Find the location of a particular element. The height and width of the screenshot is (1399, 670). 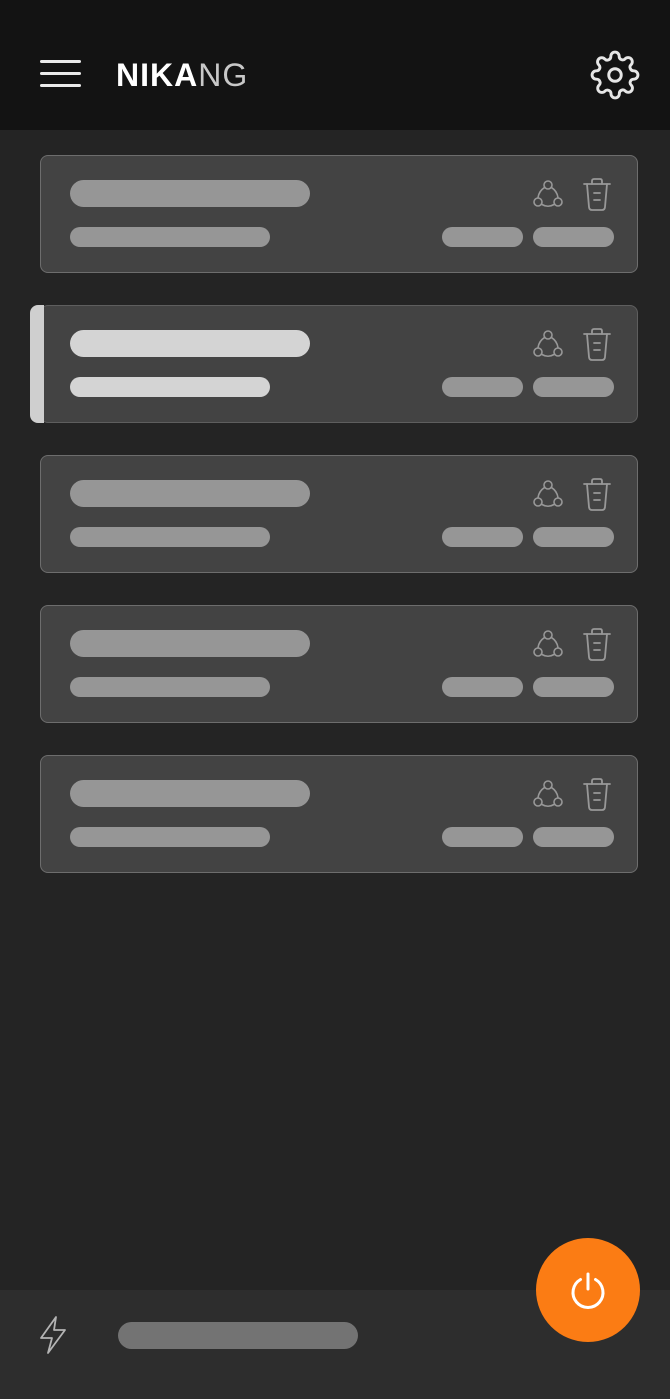

settings-button is located at coordinates (615, 75).